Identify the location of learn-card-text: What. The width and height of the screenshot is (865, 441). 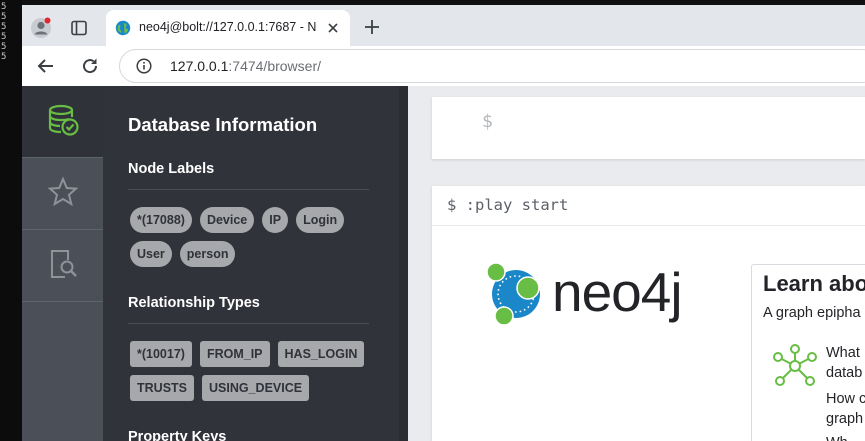
(843, 353).